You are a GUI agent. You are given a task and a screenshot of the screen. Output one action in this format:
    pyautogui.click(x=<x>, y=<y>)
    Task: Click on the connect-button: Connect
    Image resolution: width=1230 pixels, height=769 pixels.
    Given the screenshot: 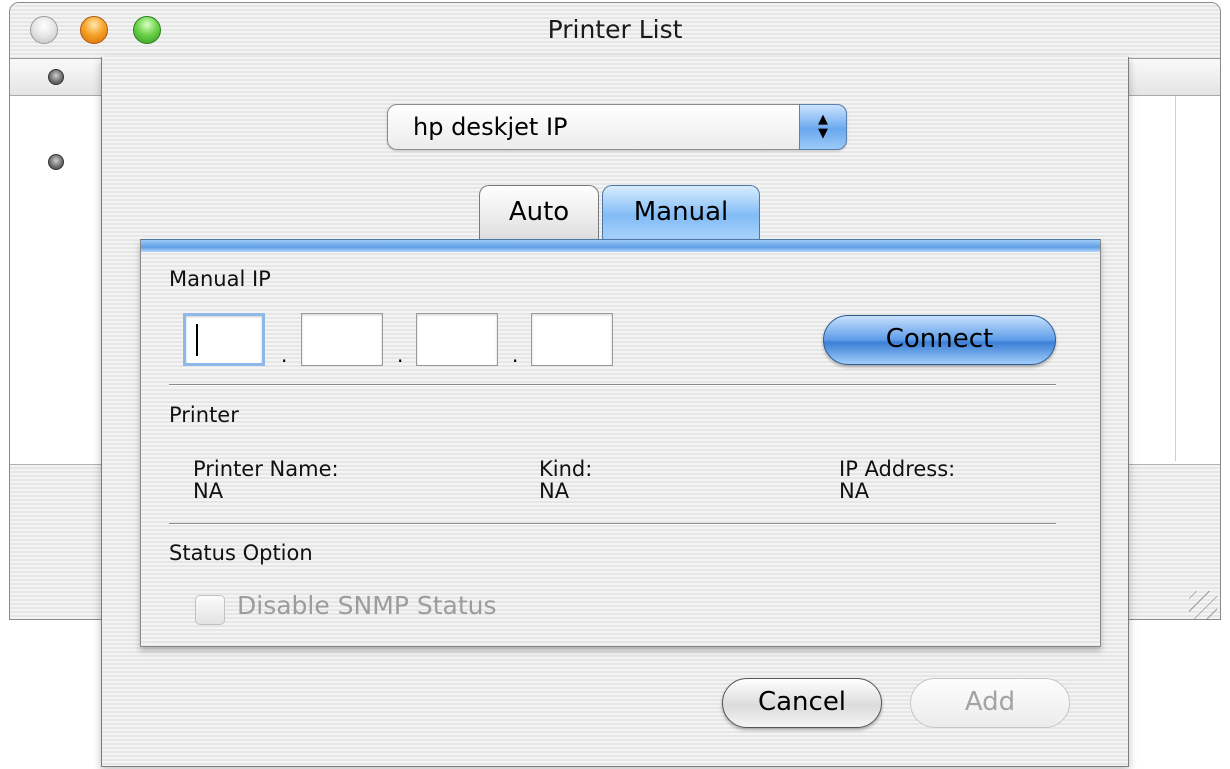 What is the action you would take?
    pyautogui.click(x=939, y=340)
    